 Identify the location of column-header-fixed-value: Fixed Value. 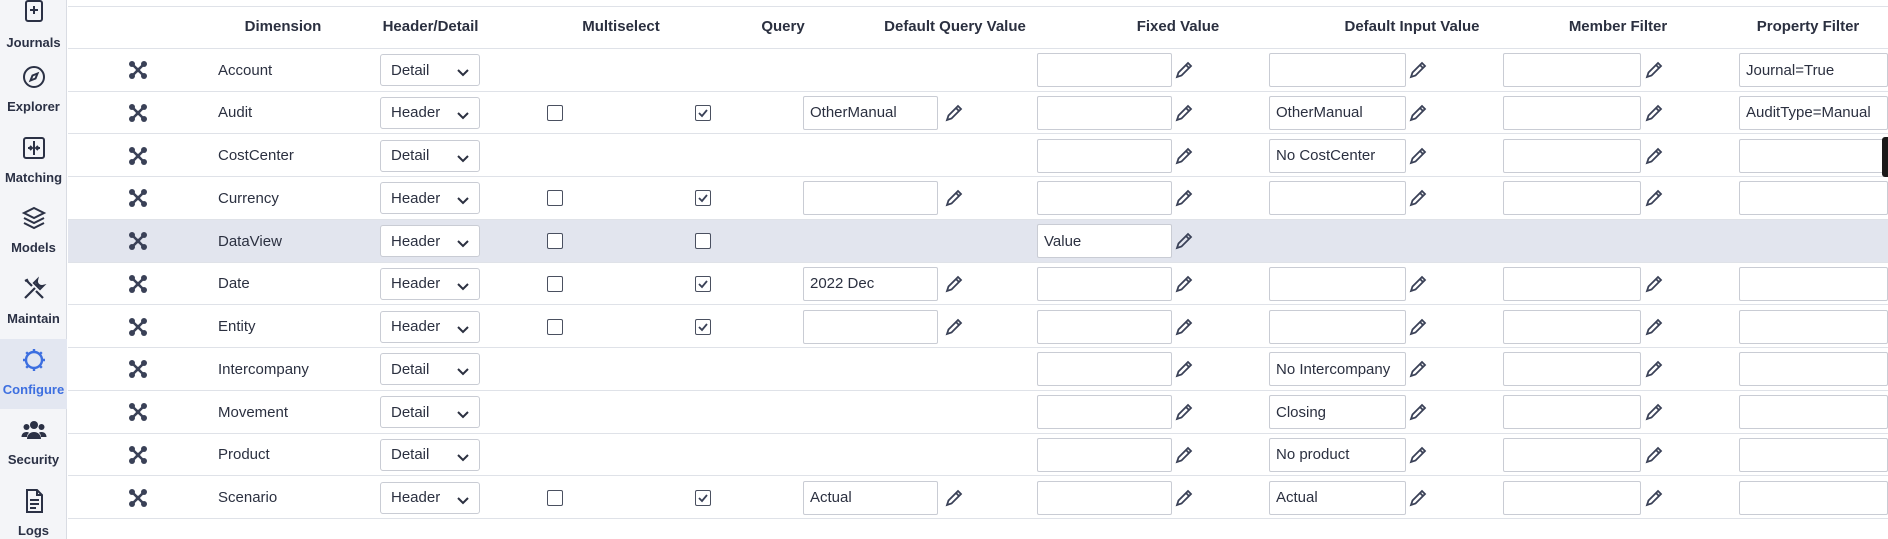
(1178, 28).